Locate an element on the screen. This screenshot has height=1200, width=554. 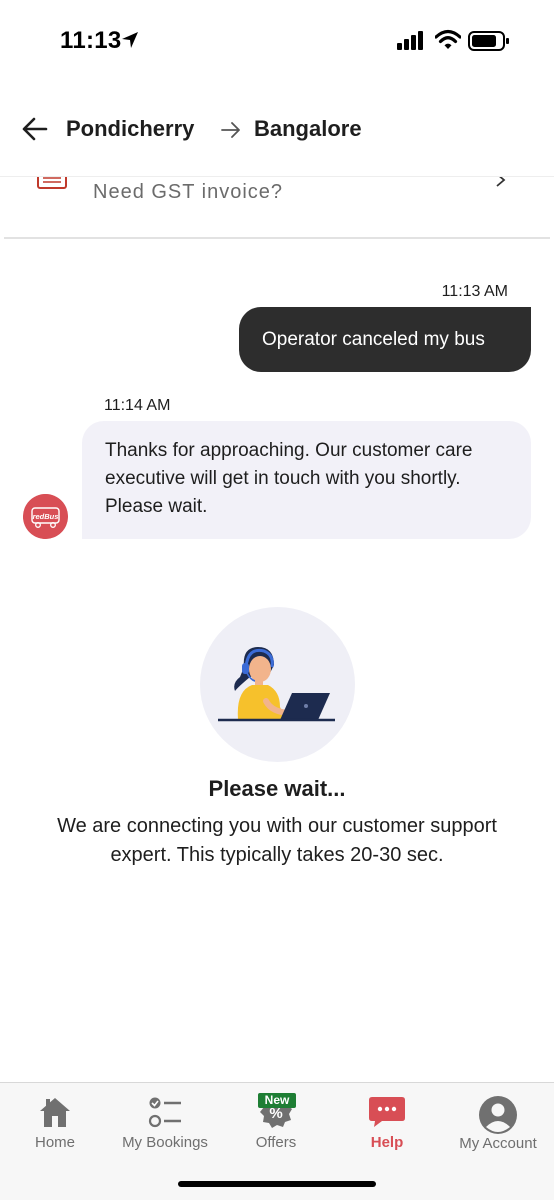
route-destination: Bangalore is located at coordinates (308, 128).